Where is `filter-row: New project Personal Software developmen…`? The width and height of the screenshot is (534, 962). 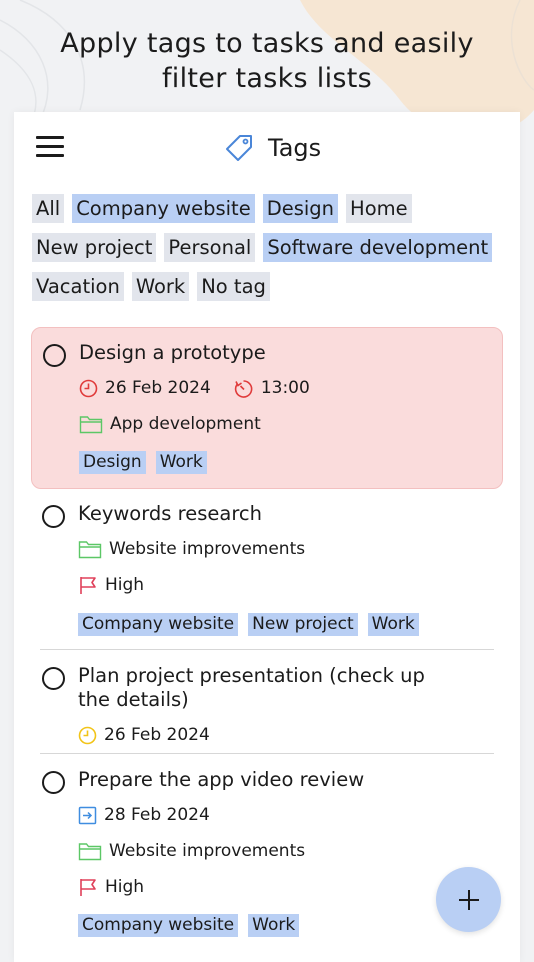 filter-row: New project Personal Software developmen… is located at coordinates (267, 247).